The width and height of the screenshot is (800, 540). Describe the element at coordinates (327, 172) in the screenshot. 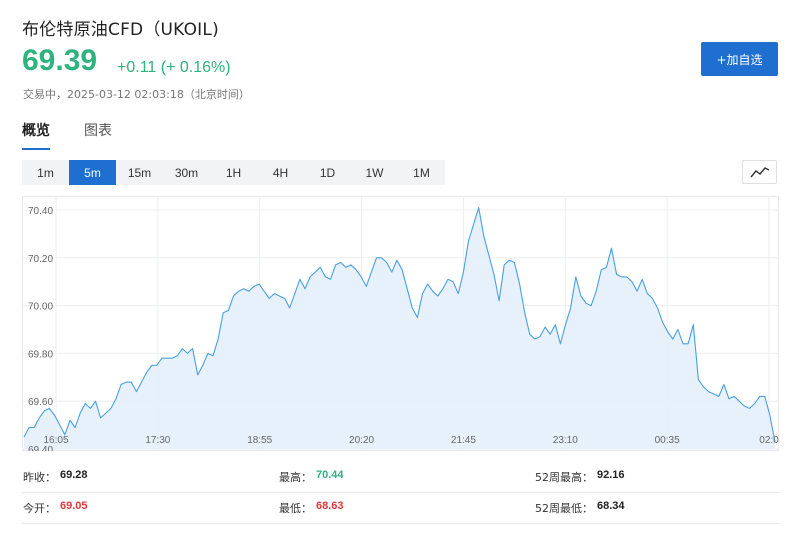

I see `period-1d: 1D` at that location.